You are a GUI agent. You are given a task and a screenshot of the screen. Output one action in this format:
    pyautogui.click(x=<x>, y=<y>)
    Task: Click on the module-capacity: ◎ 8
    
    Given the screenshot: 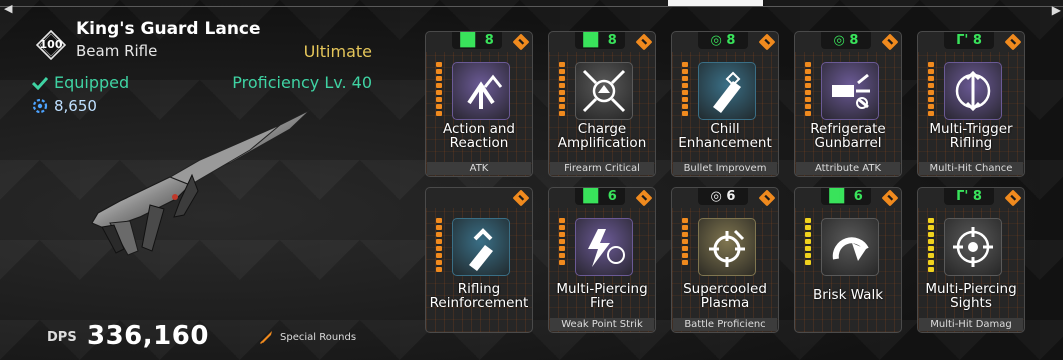 What is the action you would take?
    pyautogui.click(x=723, y=40)
    